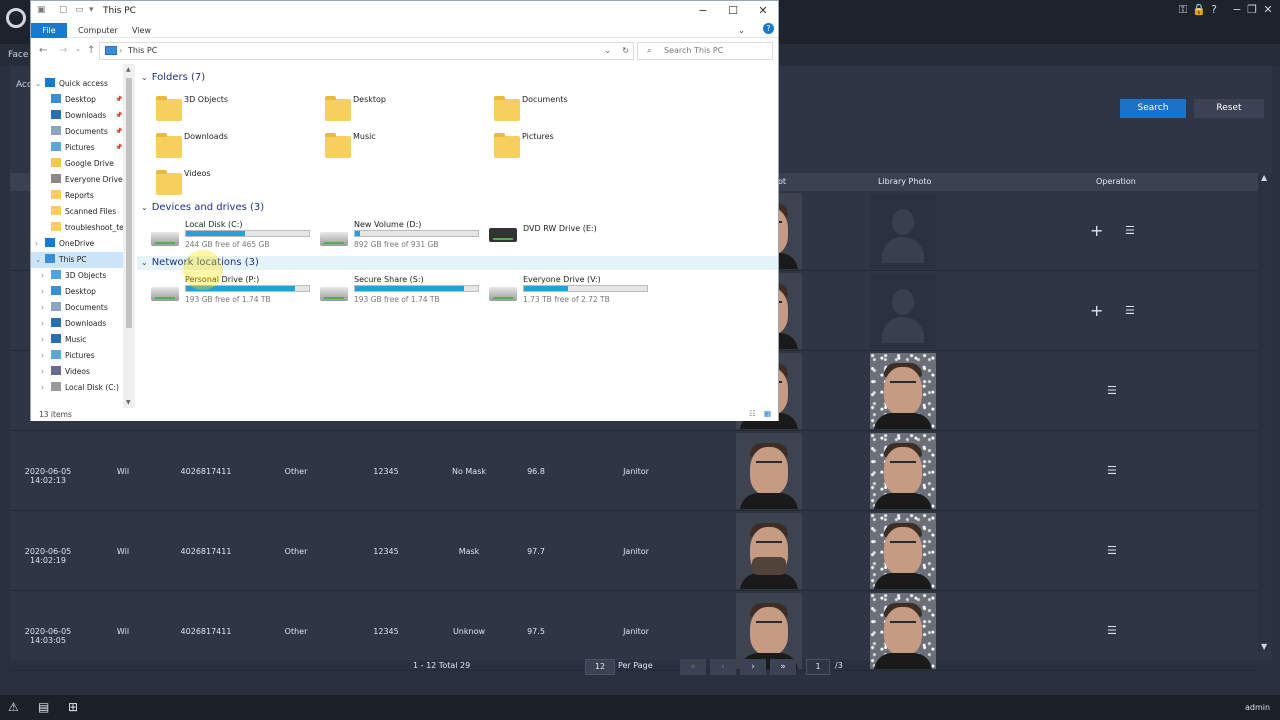 The width and height of the screenshot is (1280, 720). What do you see at coordinates (723, 667) in the screenshot?
I see `prev-page-button: ‹` at bounding box center [723, 667].